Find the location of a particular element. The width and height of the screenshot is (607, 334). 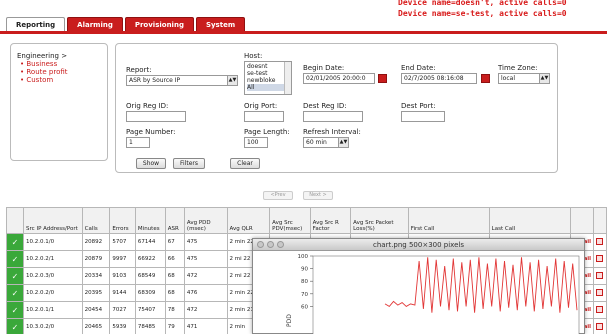

column-header-calls: Calls is located at coordinates (96, 220).